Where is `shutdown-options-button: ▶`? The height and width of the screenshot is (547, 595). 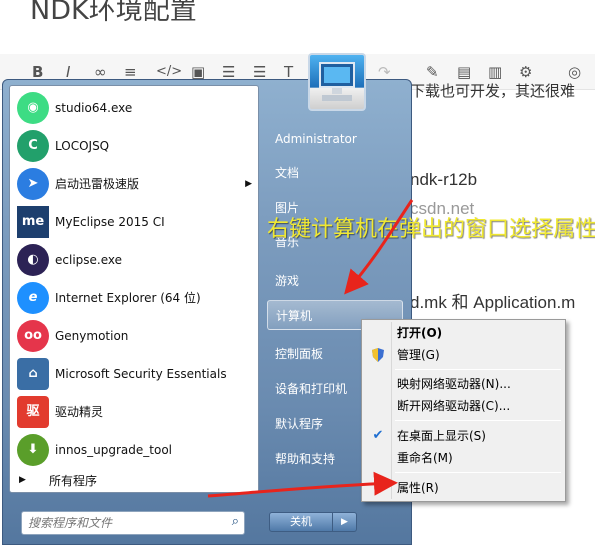 shutdown-options-button: ▶ is located at coordinates (345, 522).